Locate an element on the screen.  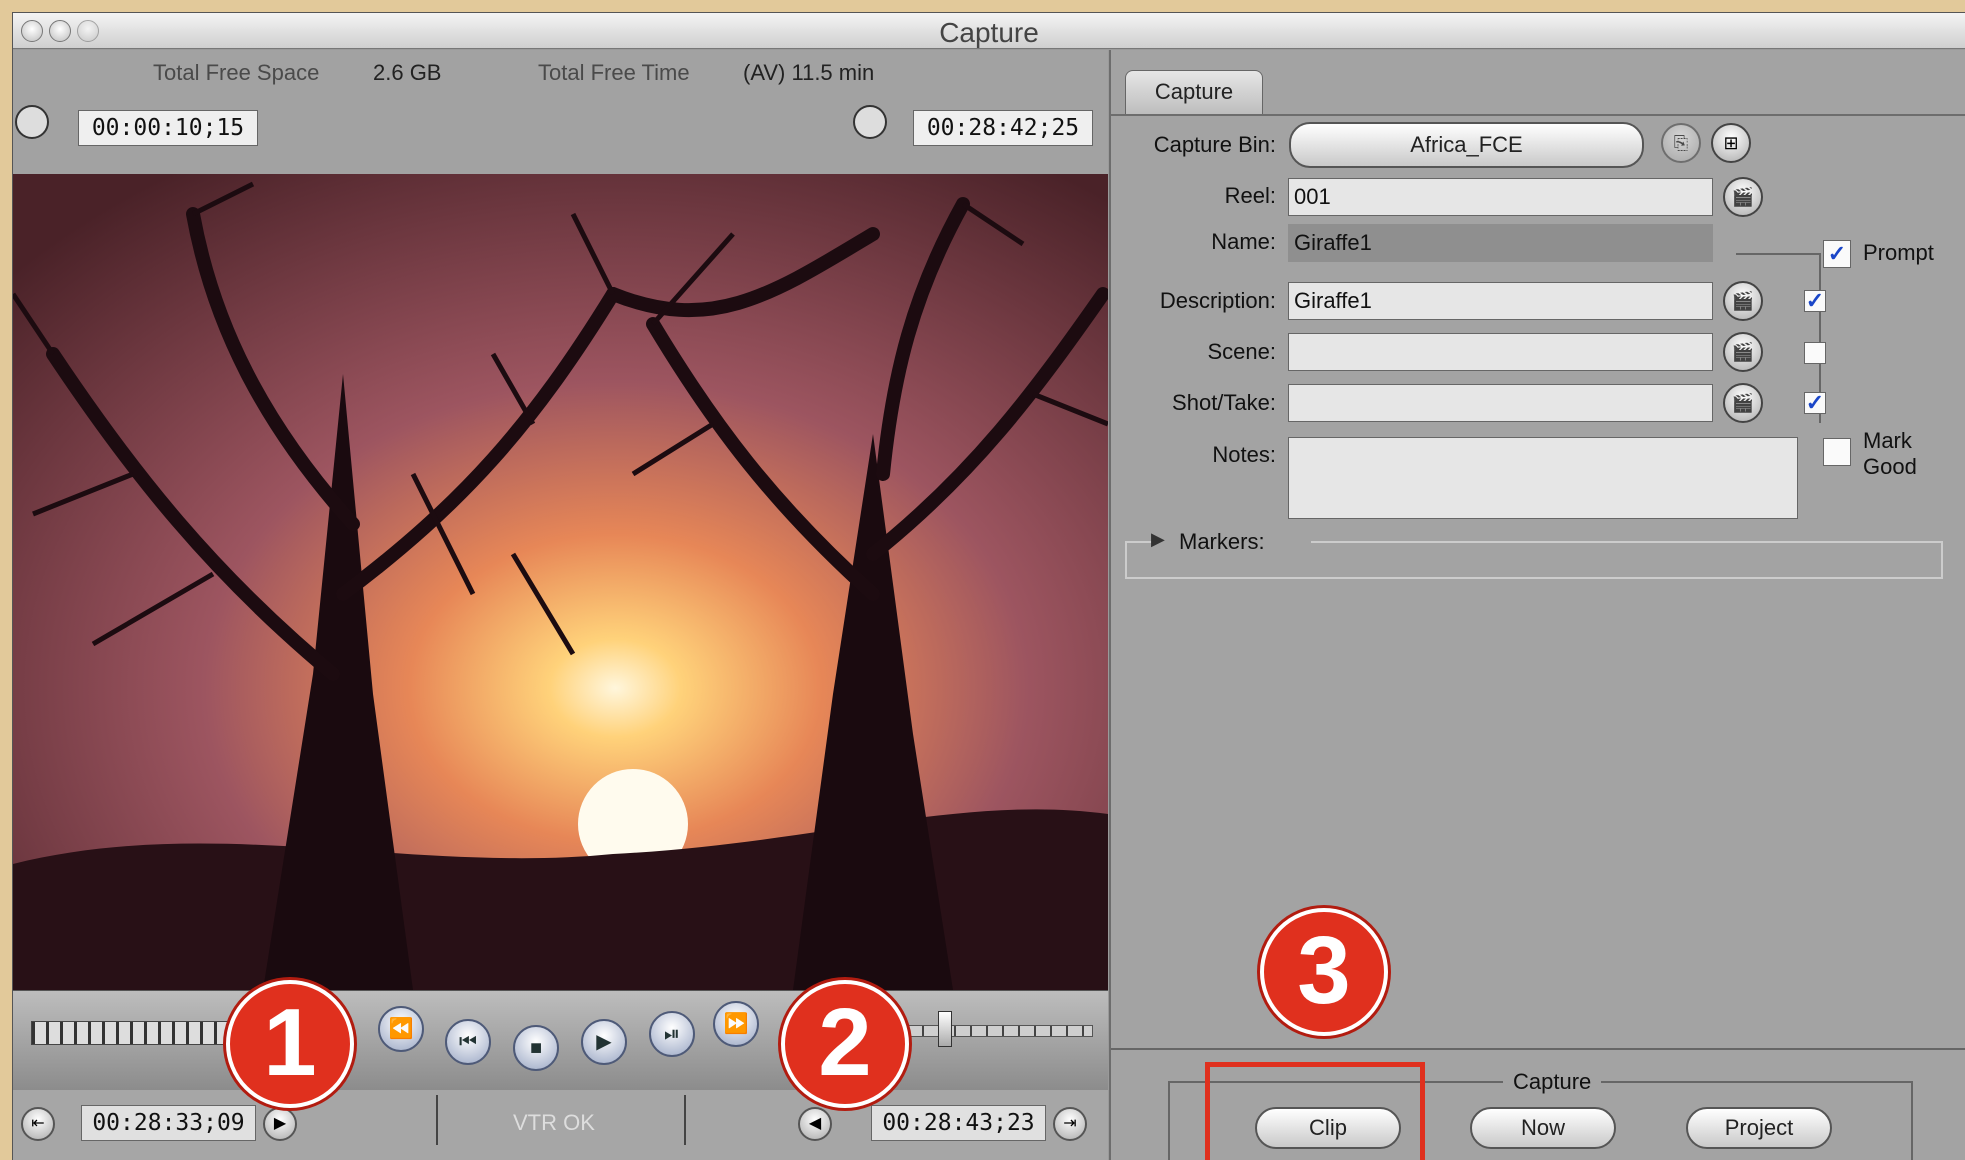
free-space-value: 2.6 GB is located at coordinates (407, 72).